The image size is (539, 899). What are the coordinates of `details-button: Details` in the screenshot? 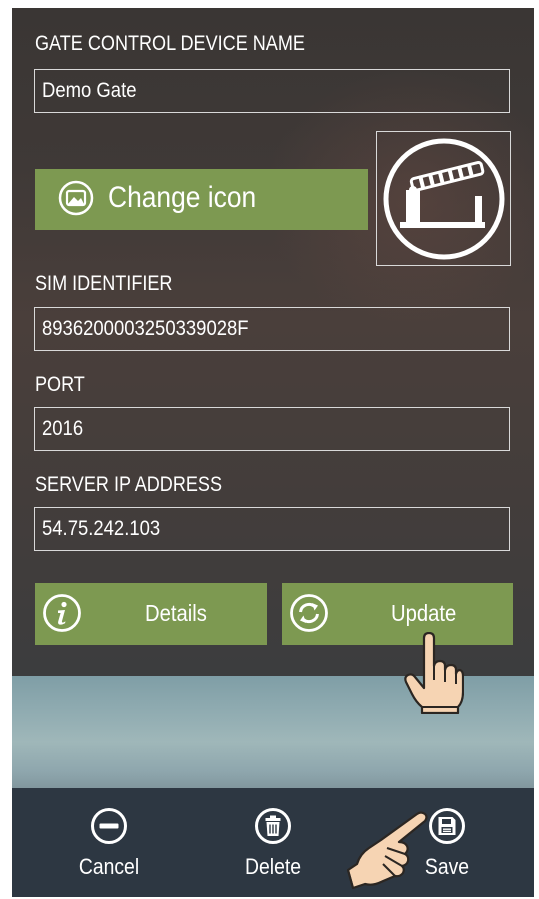 It's located at (151, 614).